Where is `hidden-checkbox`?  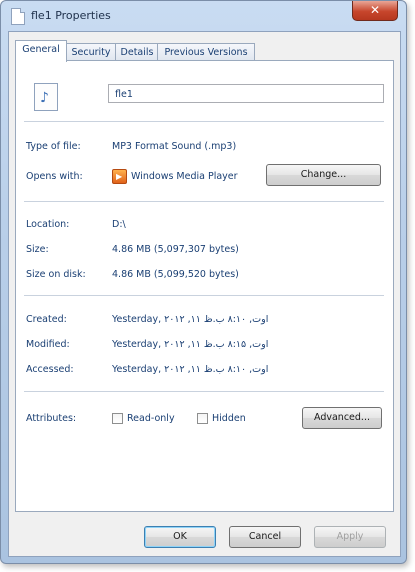
hidden-checkbox is located at coordinates (202, 418).